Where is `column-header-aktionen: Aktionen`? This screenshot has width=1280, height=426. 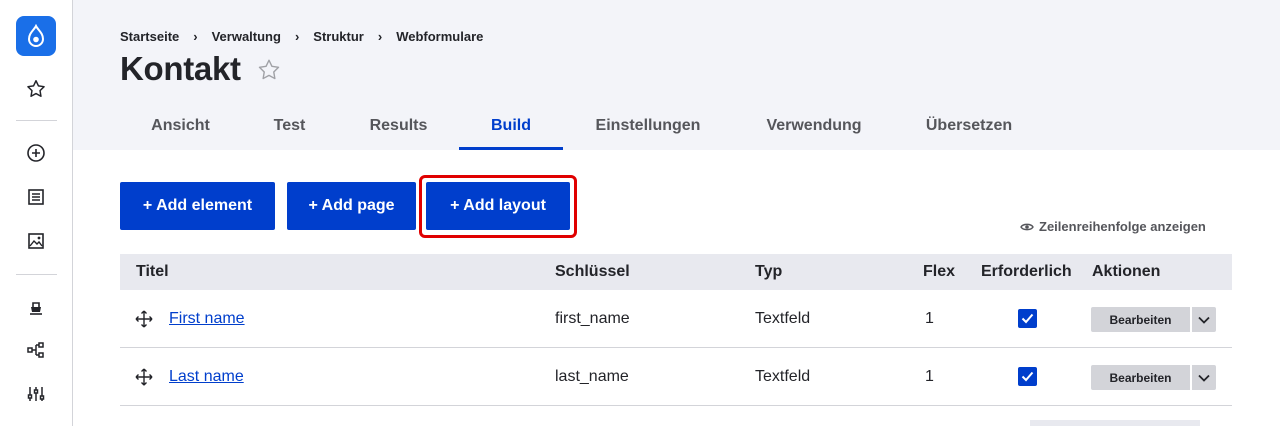
column-header-aktionen: Aktionen is located at coordinates (1126, 271).